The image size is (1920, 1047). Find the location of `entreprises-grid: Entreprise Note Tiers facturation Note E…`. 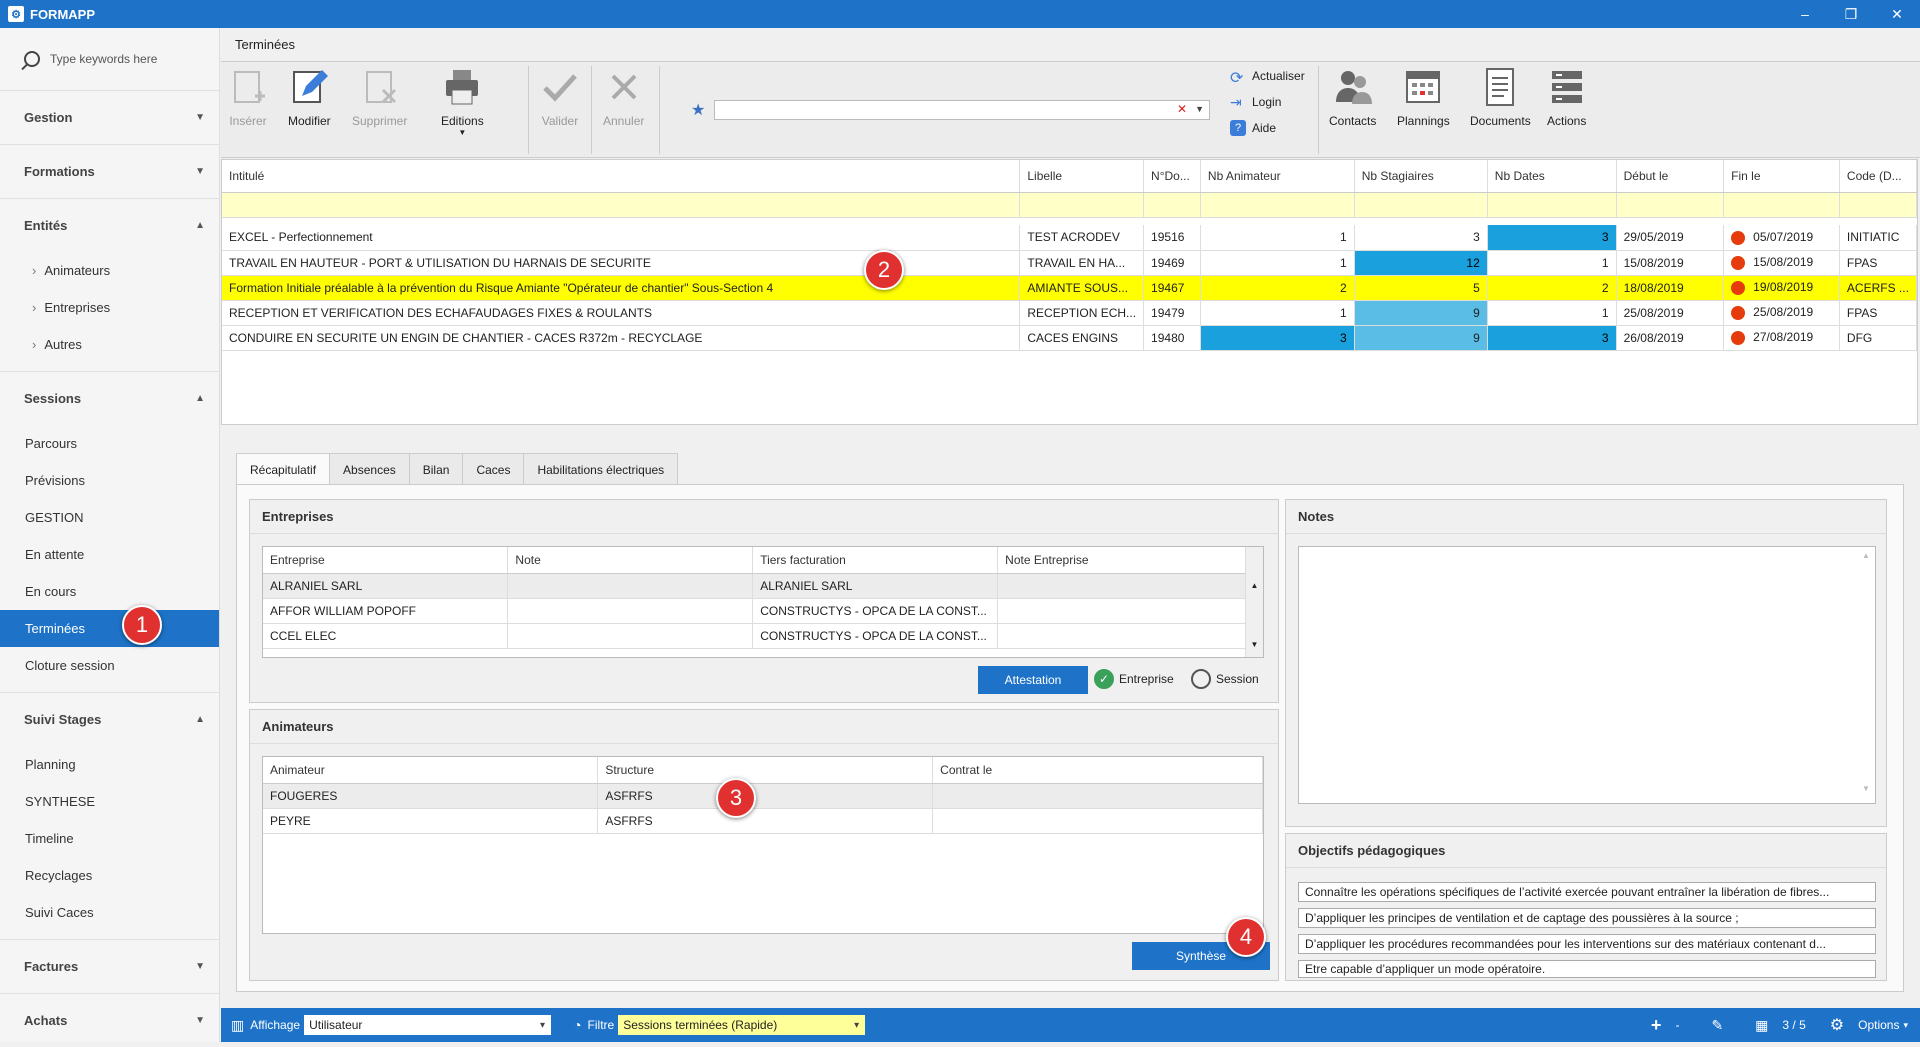

entreprises-grid: Entreprise Note Tiers facturation Note E… is located at coordinates (763, 602).